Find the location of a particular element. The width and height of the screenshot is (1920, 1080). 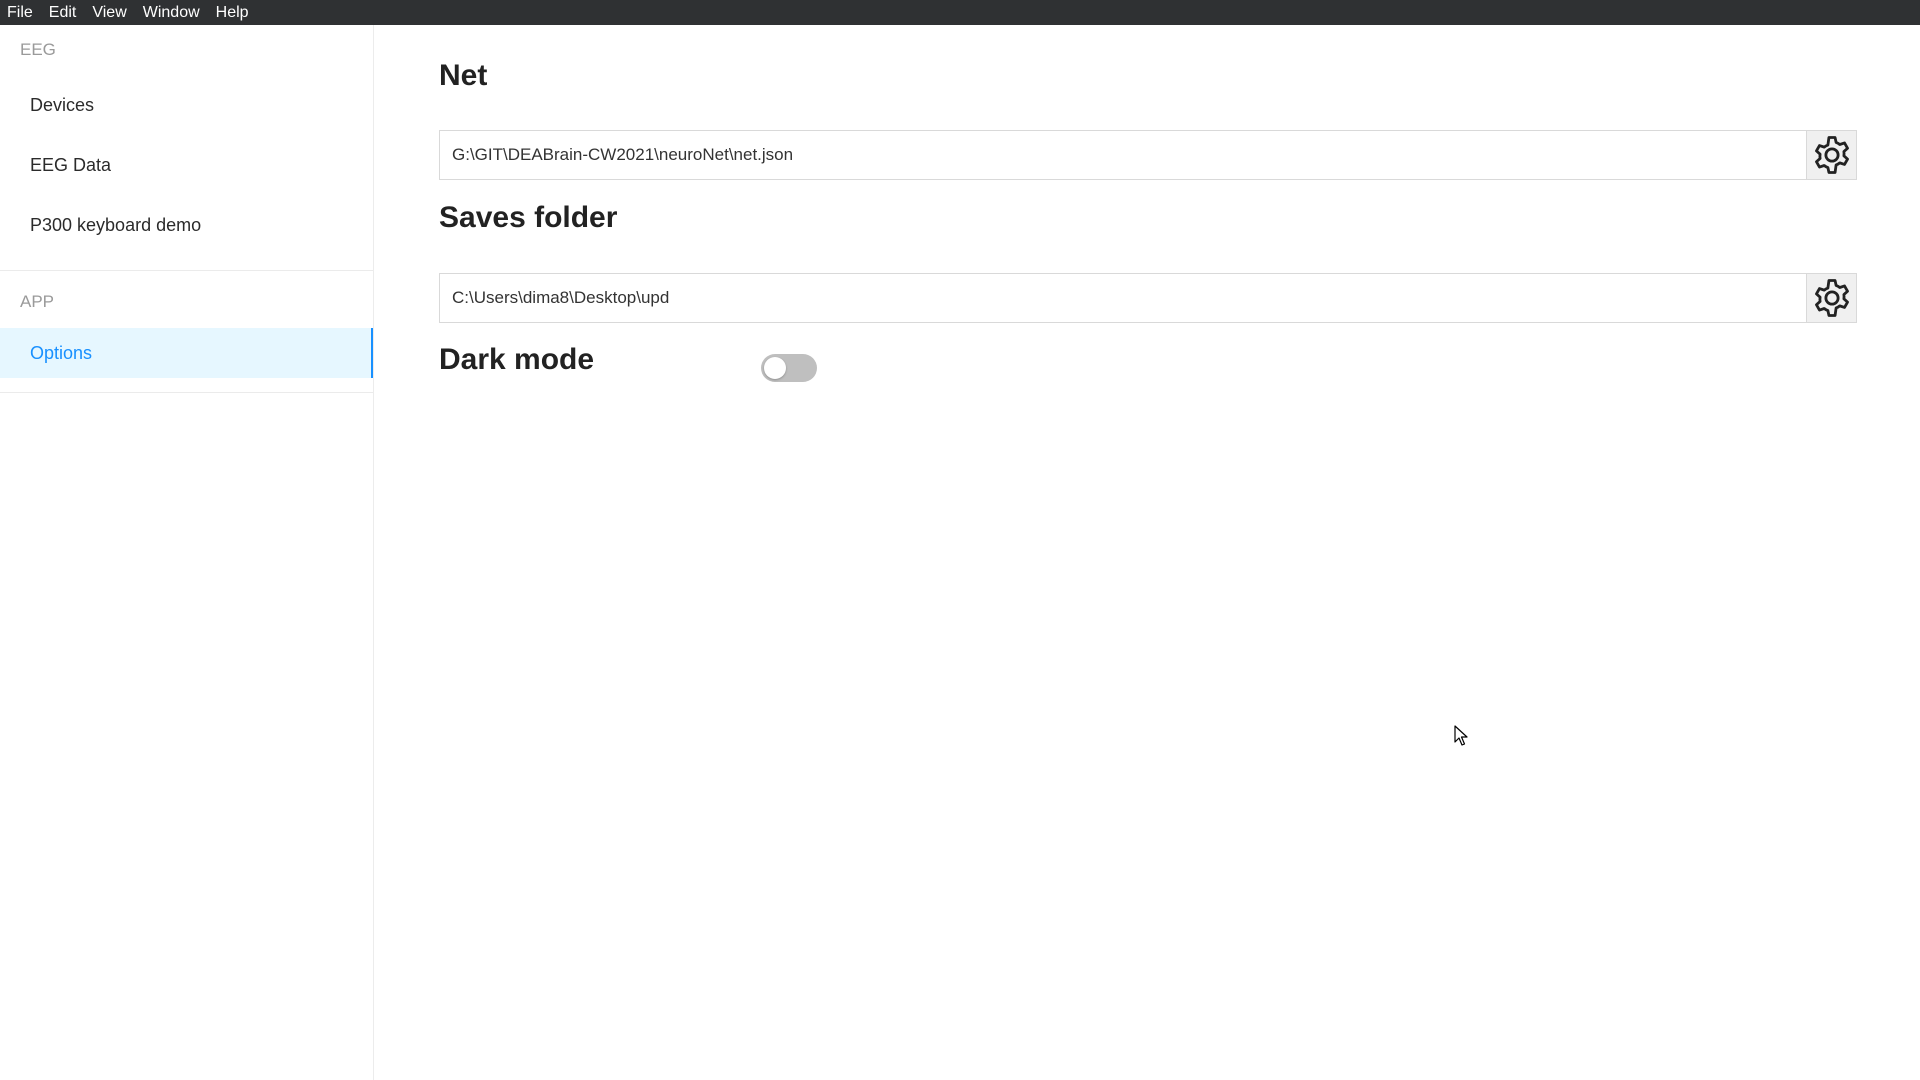

dark-mode-title: Dark mode is located at coordinates (517, 359).